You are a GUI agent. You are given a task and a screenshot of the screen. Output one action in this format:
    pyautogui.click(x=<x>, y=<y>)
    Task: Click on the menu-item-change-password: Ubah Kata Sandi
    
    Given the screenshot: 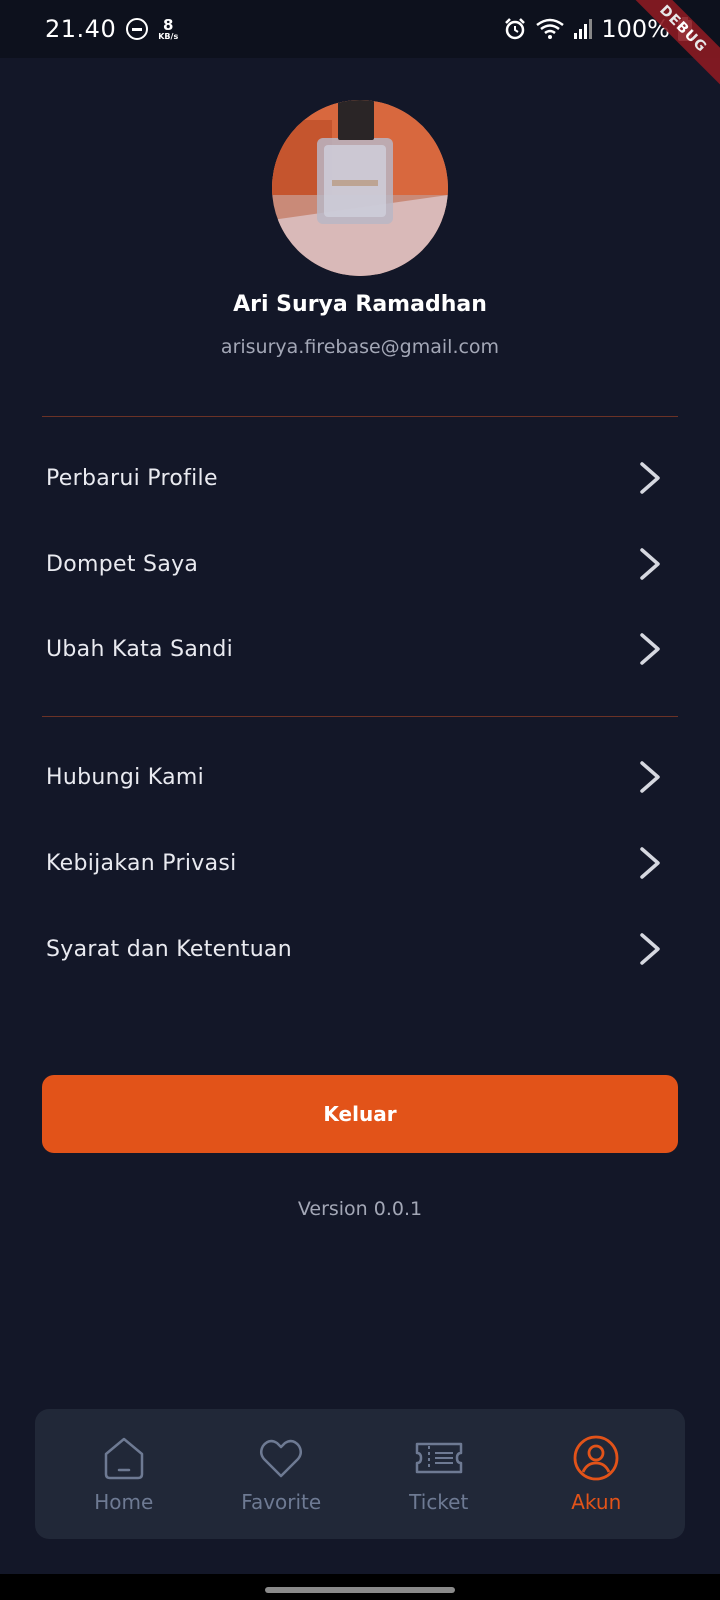 What is the action you would take?
    pyautogui.click(x=360, y=649)
    